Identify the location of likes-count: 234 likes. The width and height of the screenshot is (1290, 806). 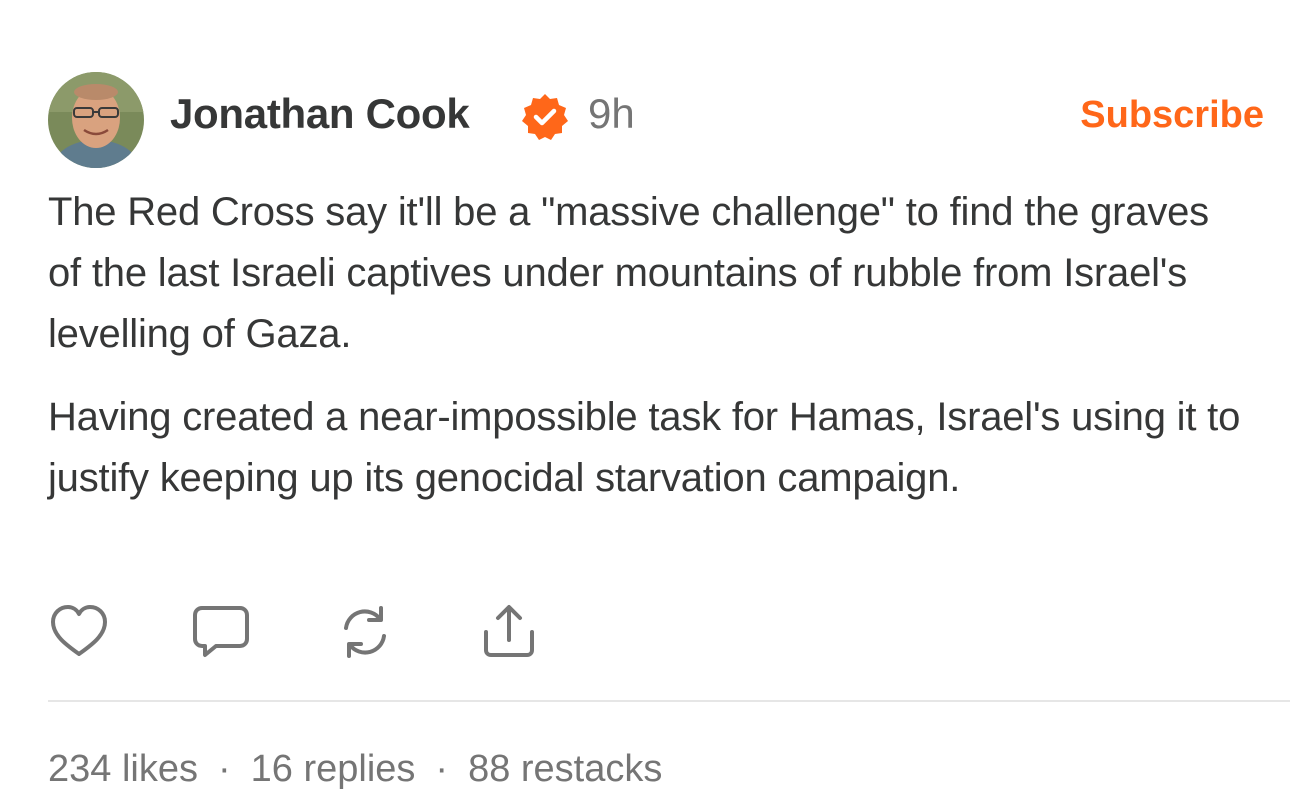
(123, 769).